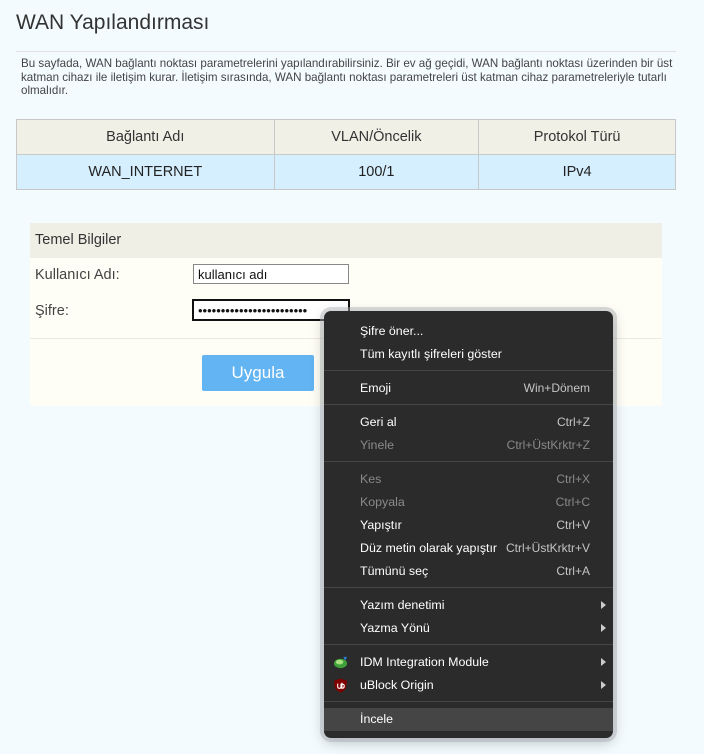  Describe the element at coordinates (346, 51) in the screenshot. I see `title-divider` at that location.